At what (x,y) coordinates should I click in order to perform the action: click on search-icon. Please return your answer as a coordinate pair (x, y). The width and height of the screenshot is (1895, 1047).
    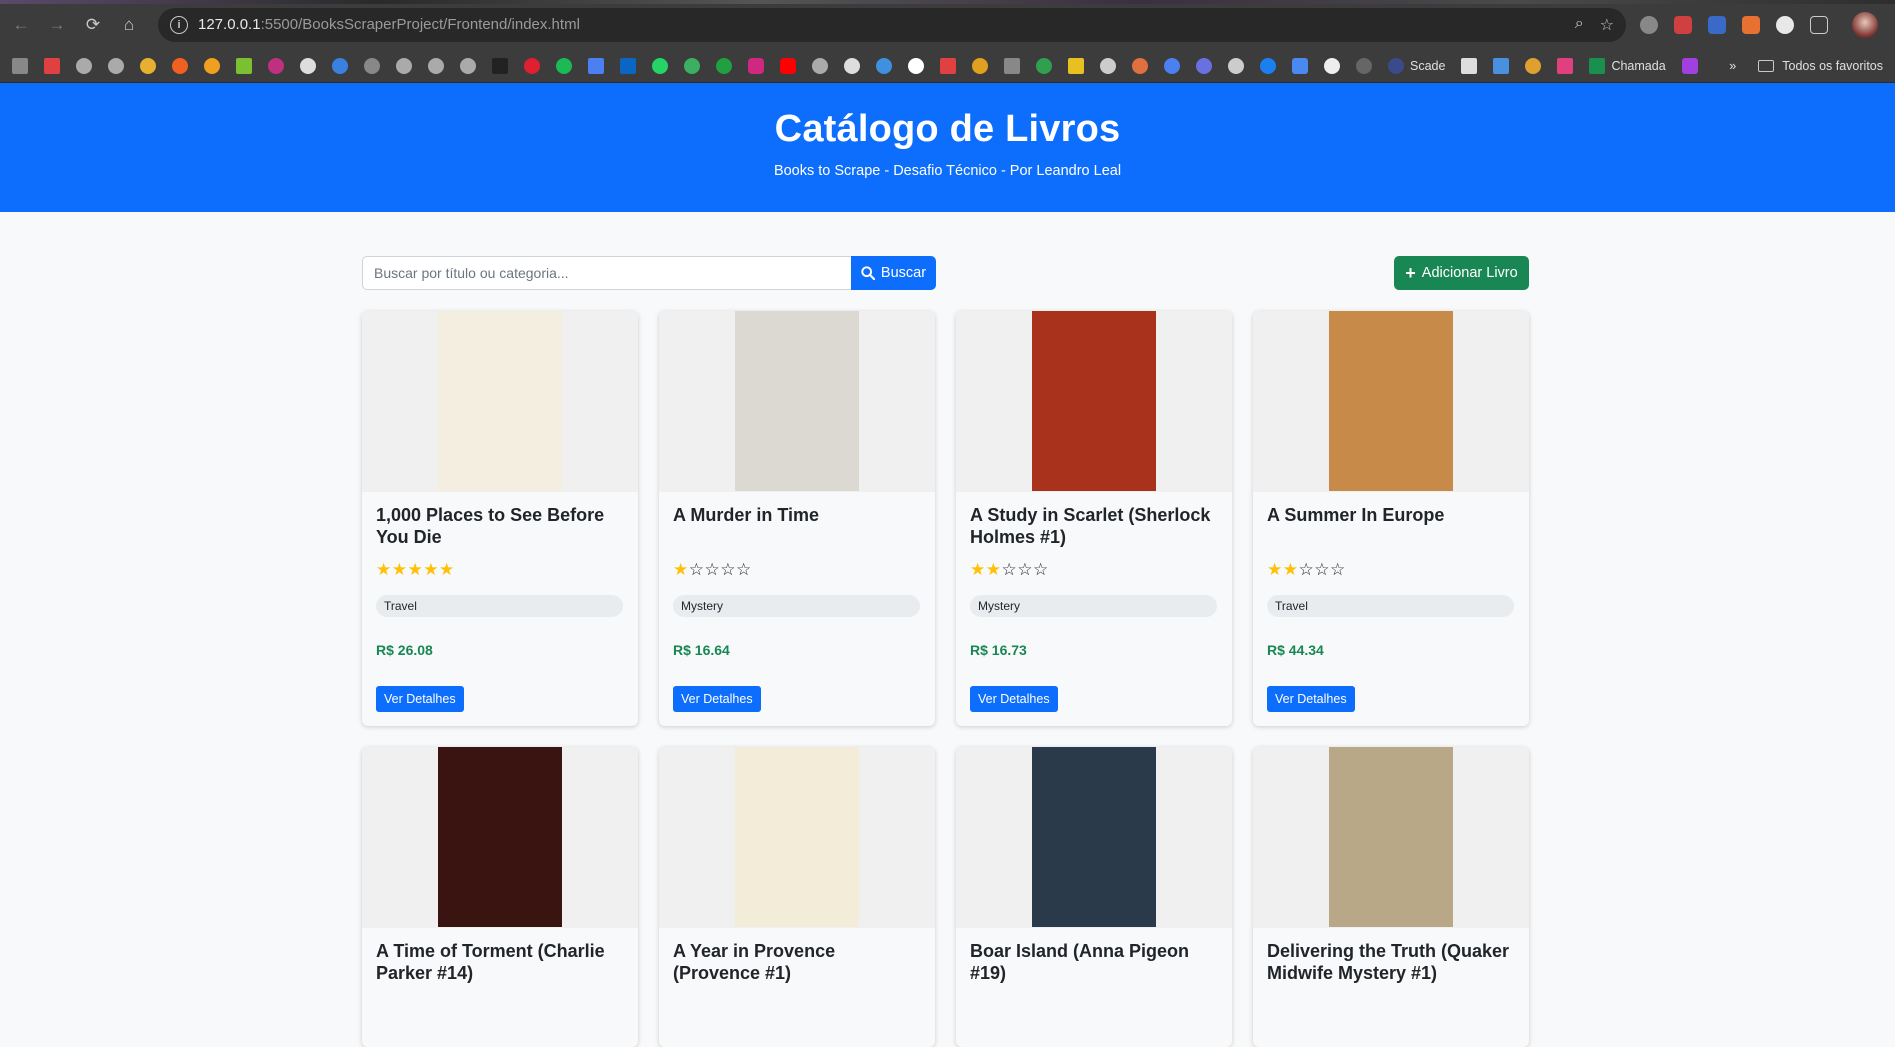
    Looking at the image, I should click on (868, 273).